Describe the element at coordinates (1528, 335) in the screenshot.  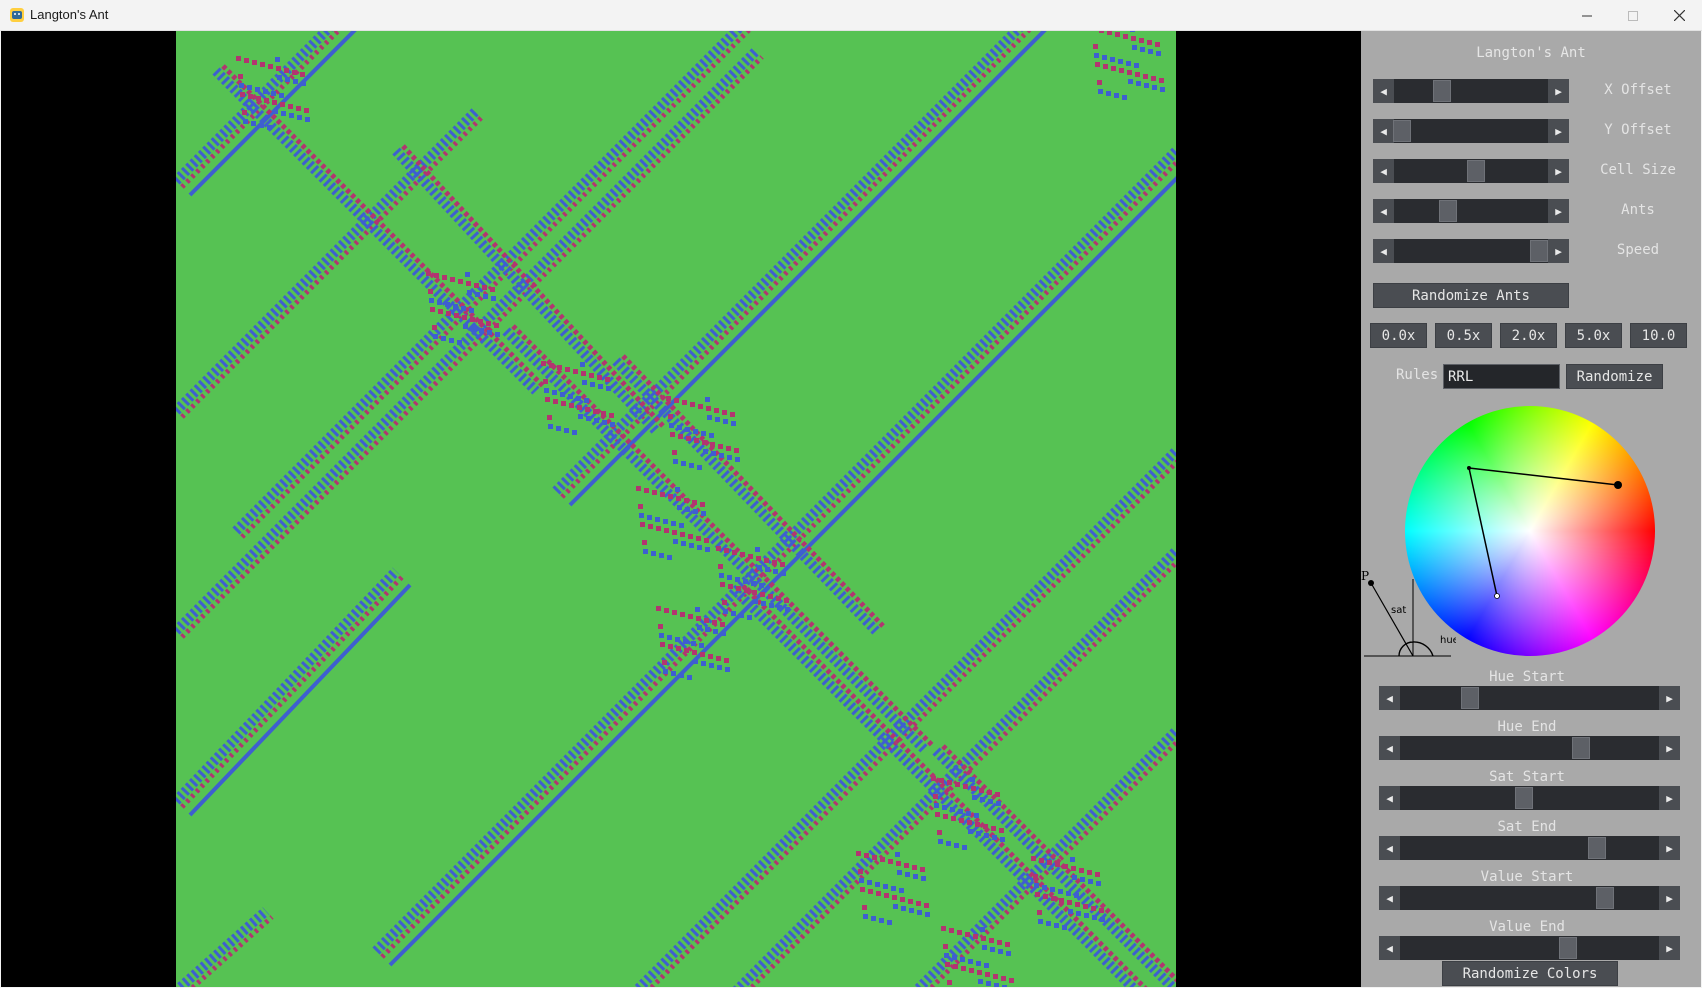
I see `speed-button-2: 2.0x` at that location.